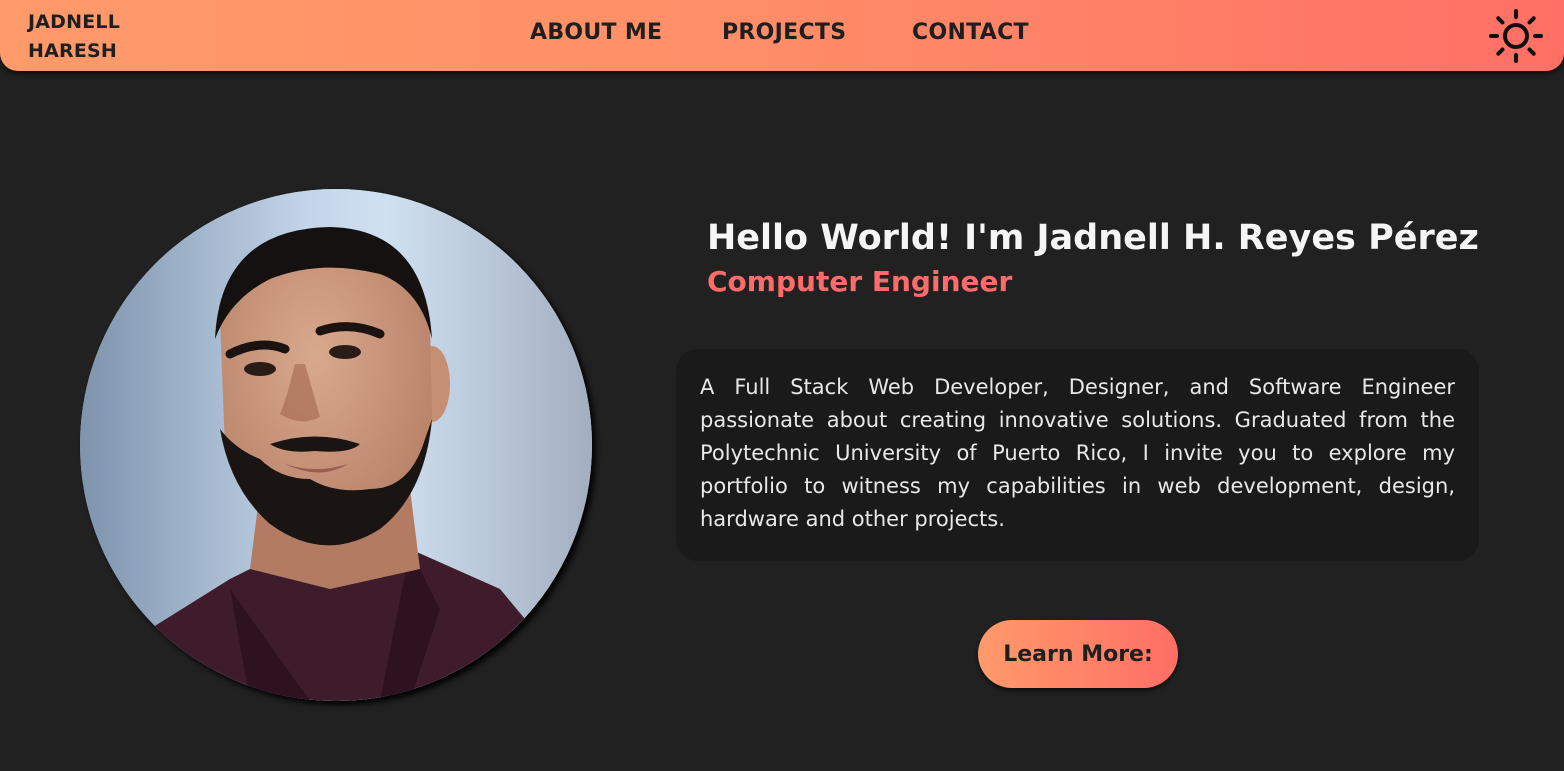  What do you see at coordinates (860, 281) in the screenshot?
I see `hero-role: Computer Engineer` at bounding box center [860, 281].